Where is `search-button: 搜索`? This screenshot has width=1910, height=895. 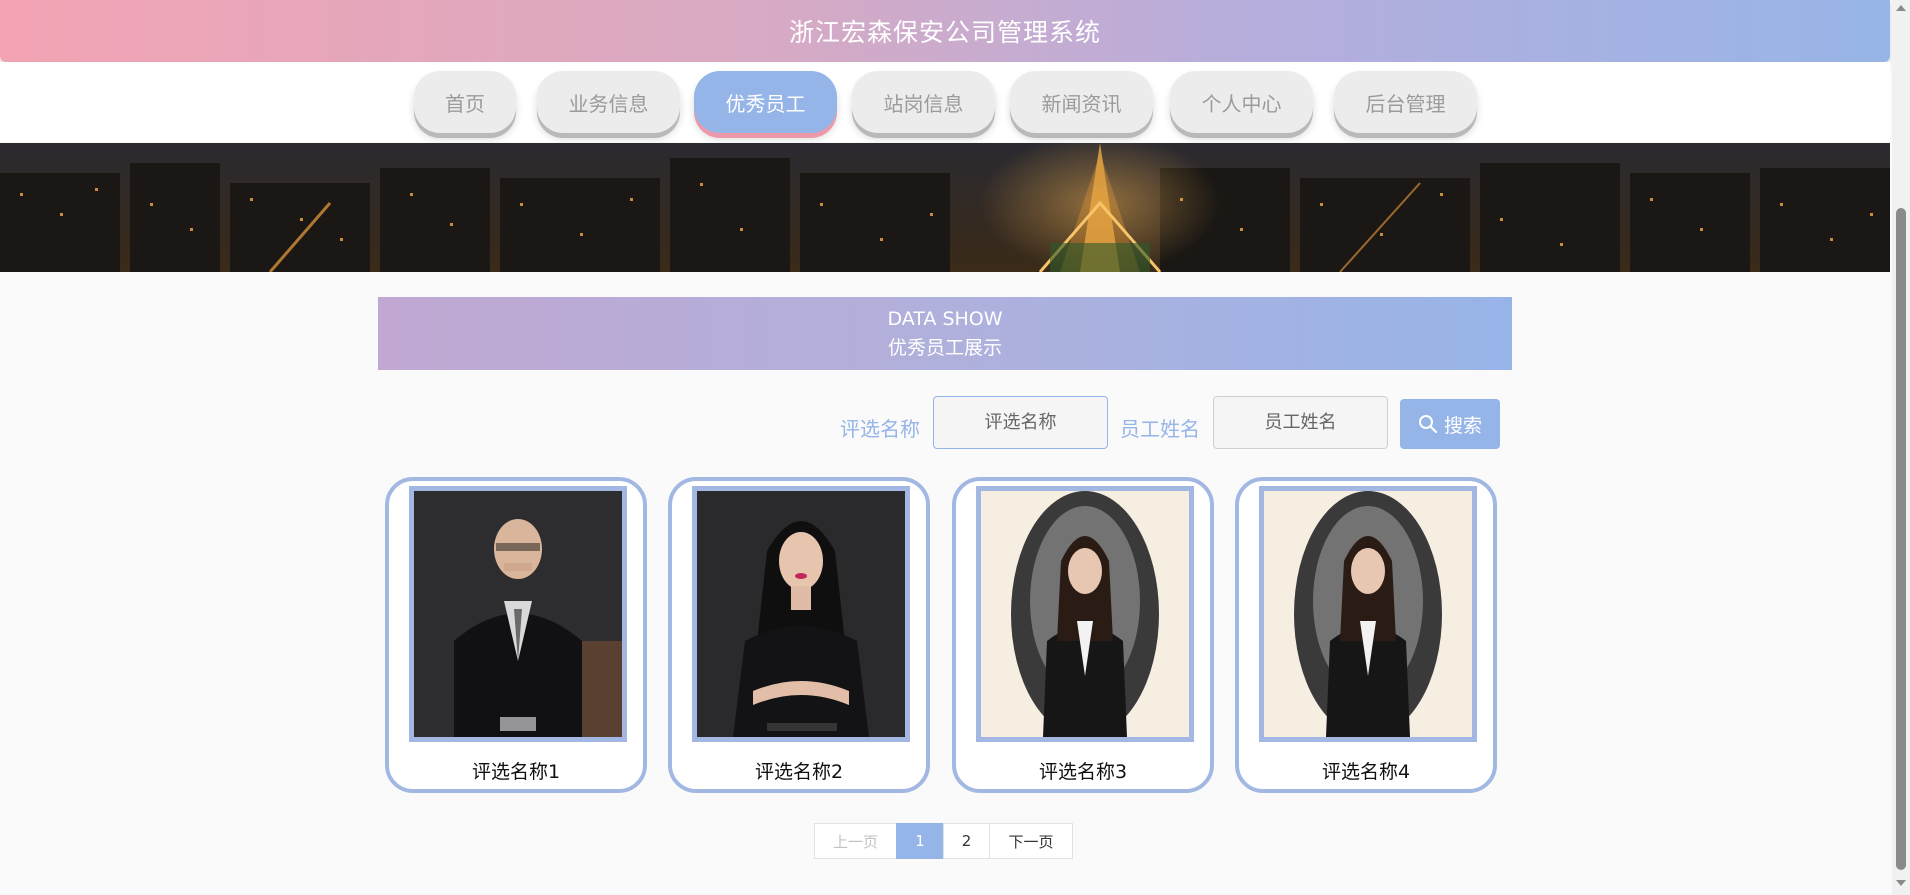 search-button: 搜索 is located at coordinates (1450, 424).